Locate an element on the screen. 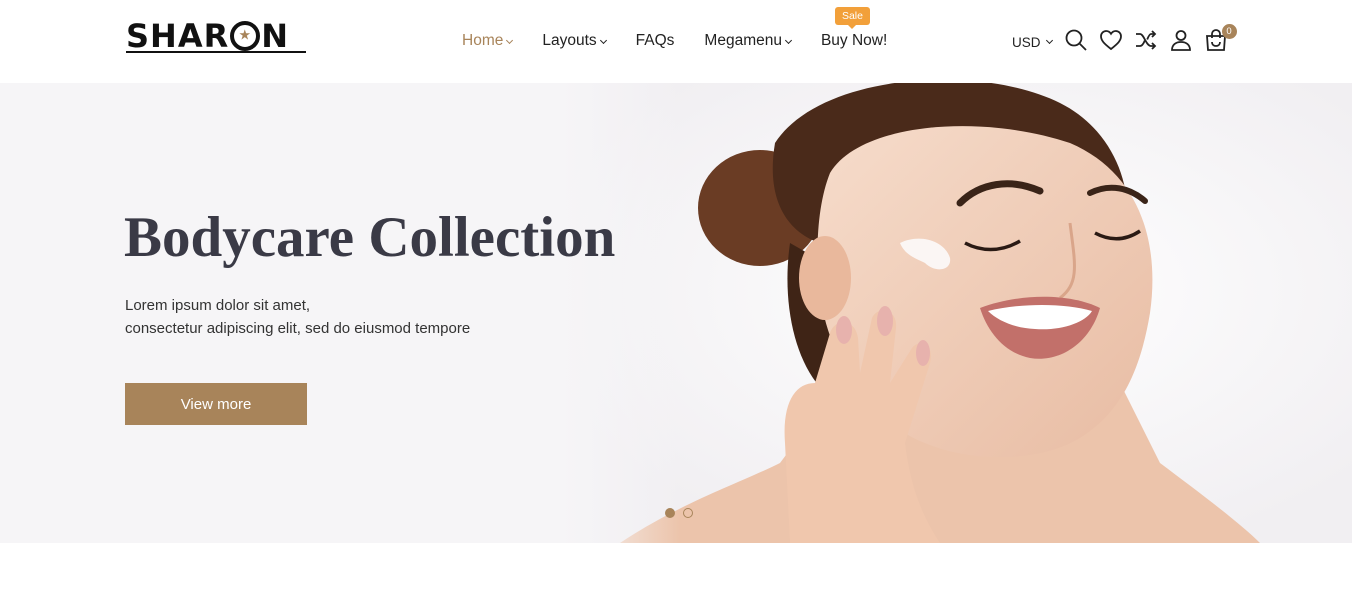 The image size is (1352, 614). site-logo: SHAR ★ N is located at coordinates (216, 36).